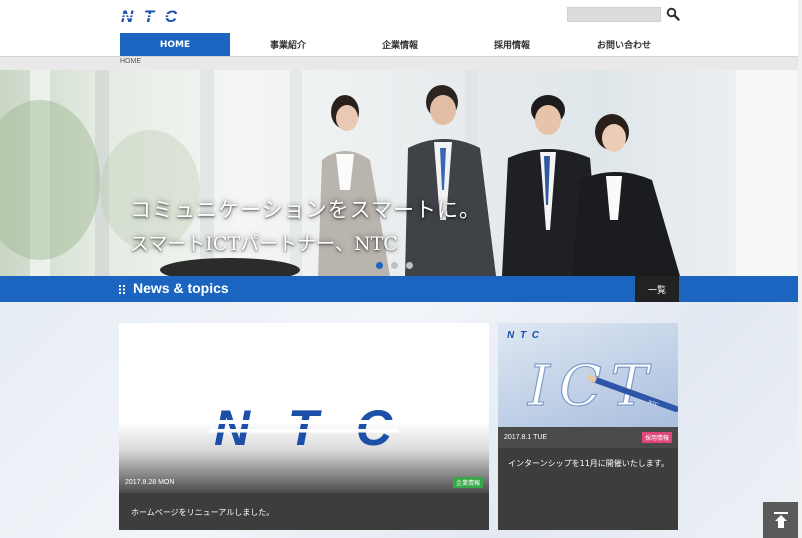 The image size is (802, 538). What do you see at coordinates (122, 289) in the screenshot?
I see `menu-dots-icon` at bounding box center [122, 289].